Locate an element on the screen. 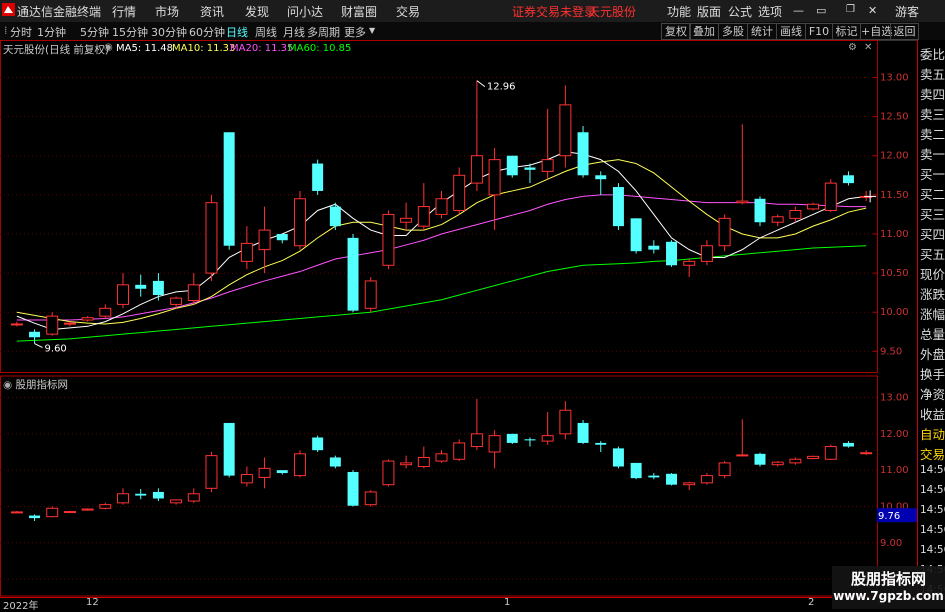  indicator-label: ◉ 股朋指标网 is located at coordinates (35, 384).